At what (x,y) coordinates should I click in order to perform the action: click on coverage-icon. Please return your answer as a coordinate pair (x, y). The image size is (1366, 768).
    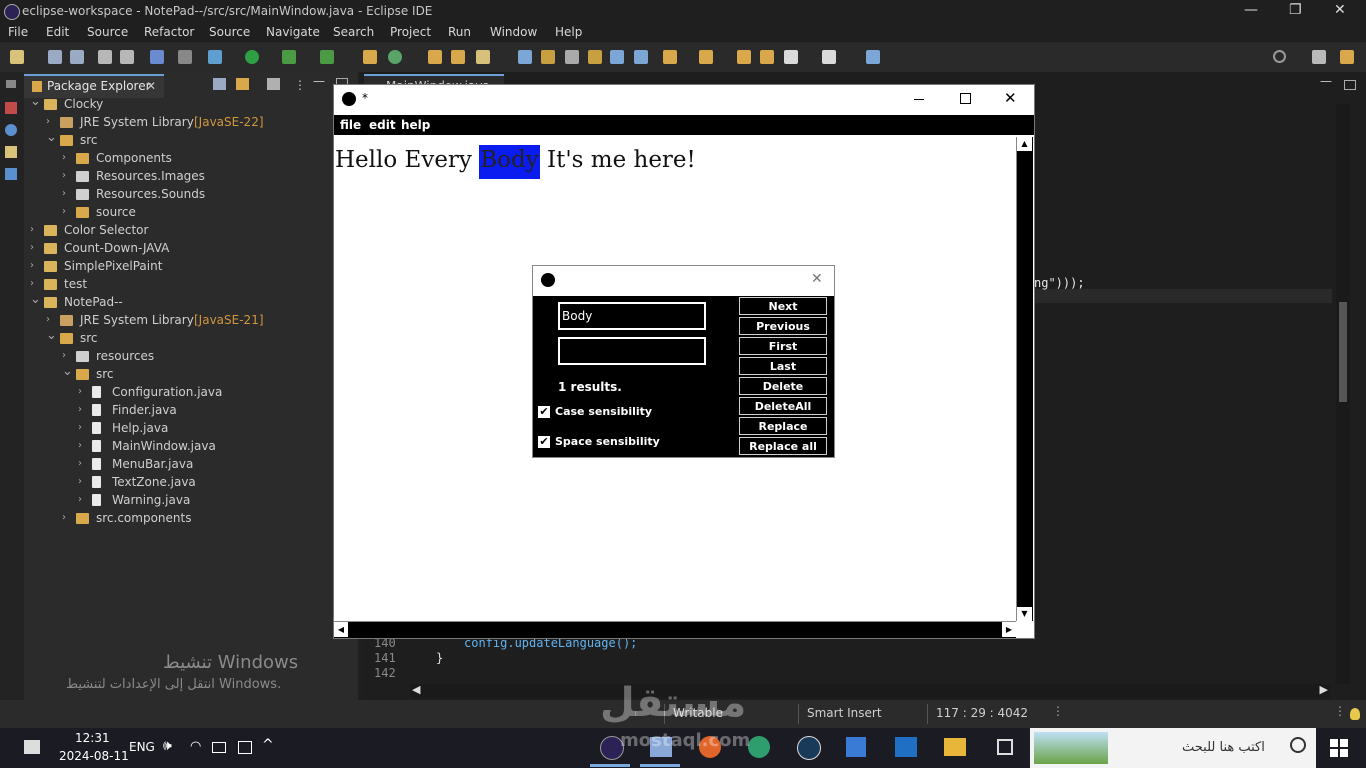
    Looking at the image, I should click on (289, 57).